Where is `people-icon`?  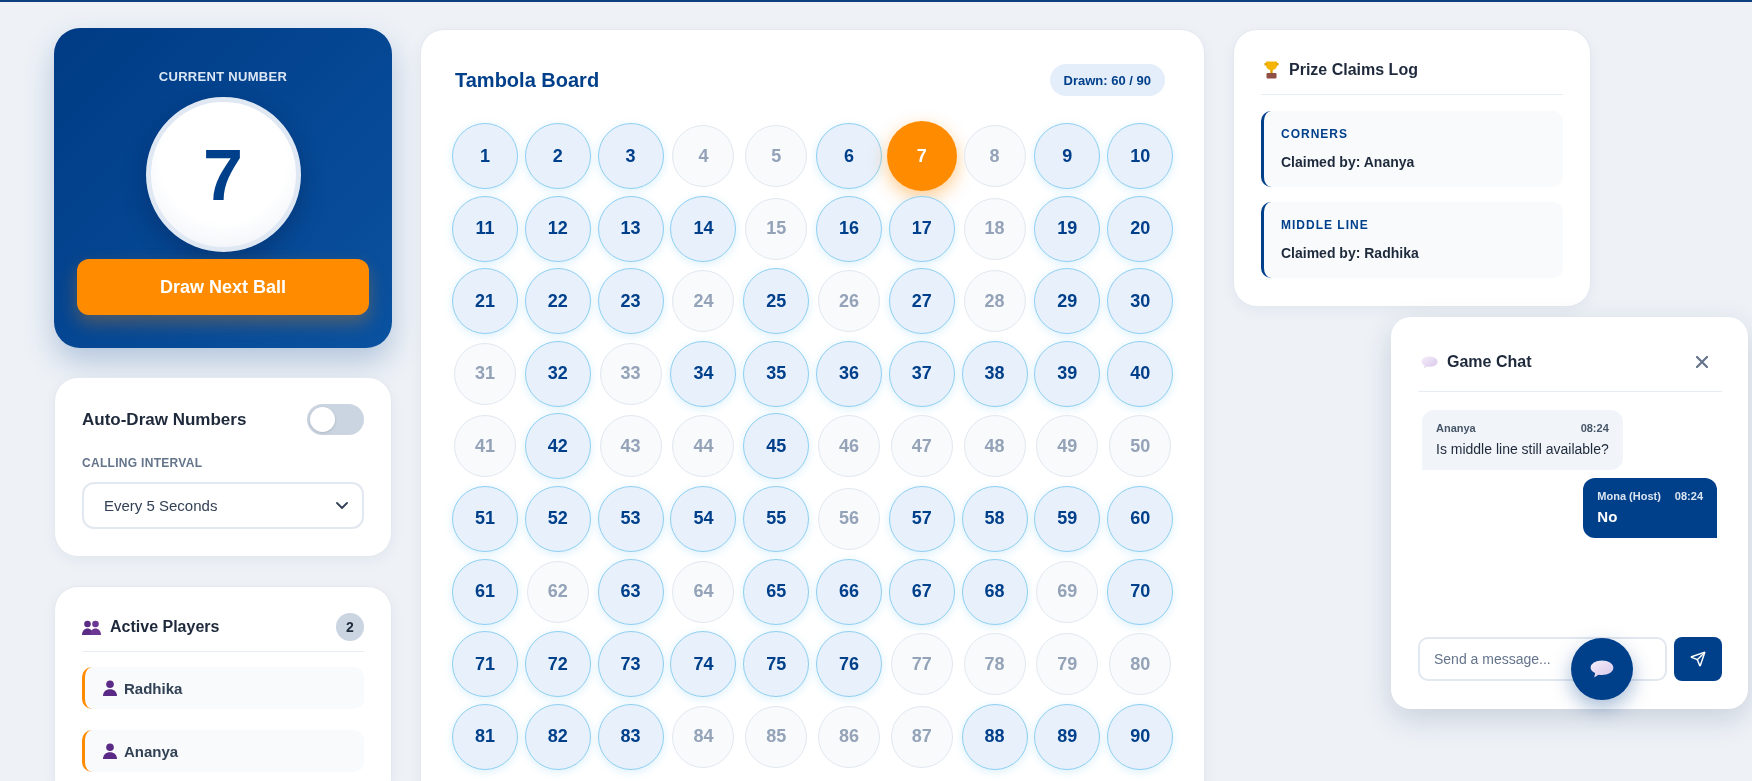 people-icon is located at coordinates (91, 627).